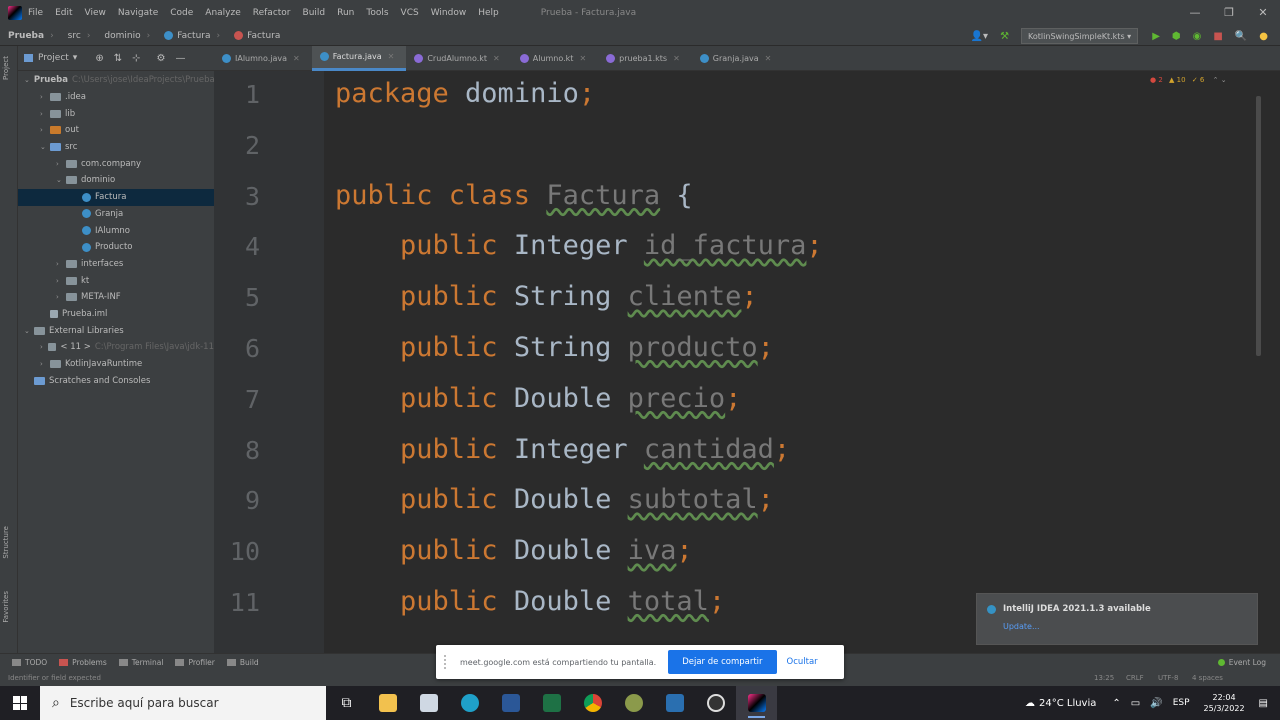  What do you see at coordinates (449, 13) in the screenshot?
I see `menu-item-window: Window` at bounding box center [449, 13].